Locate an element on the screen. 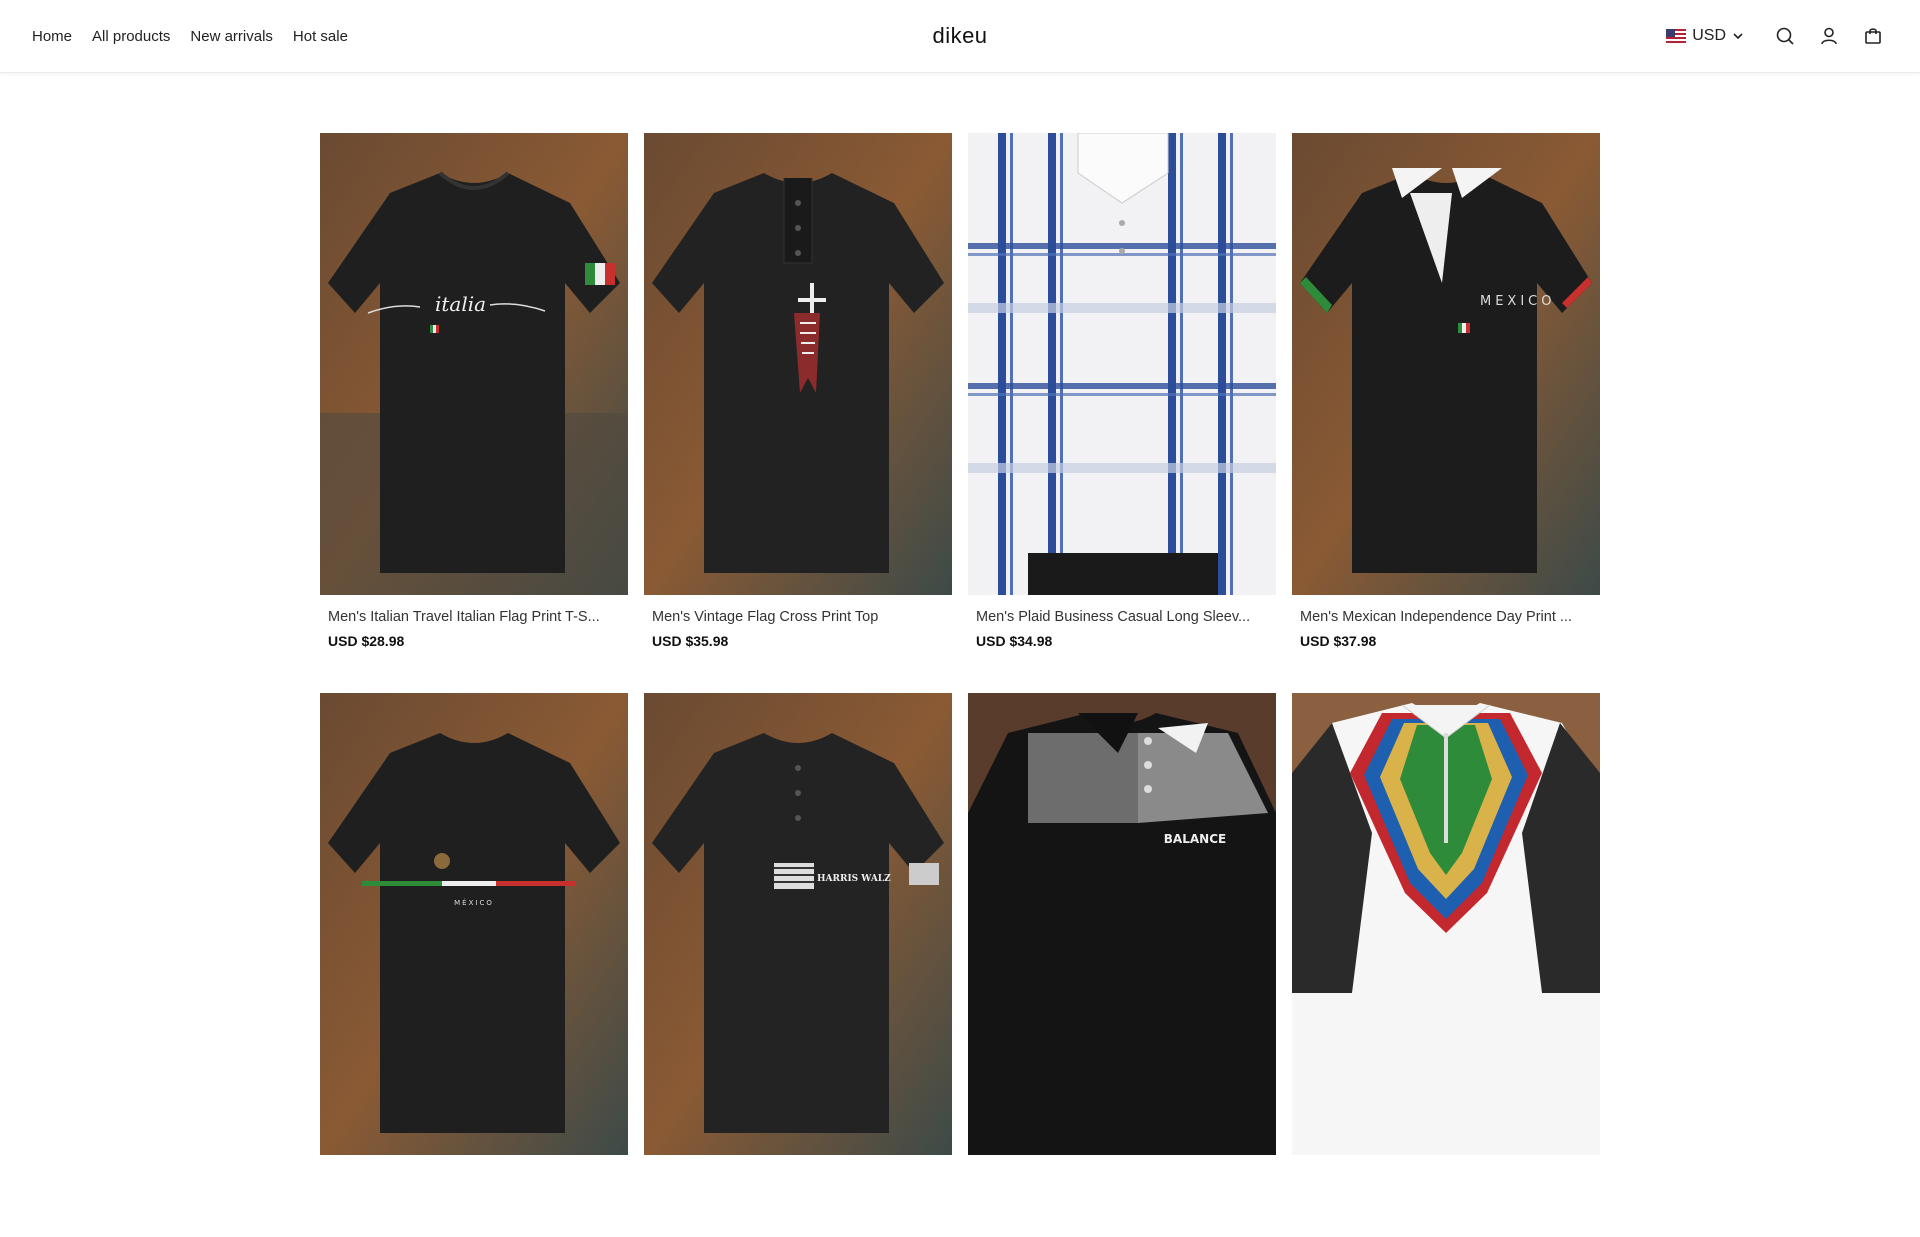 This screenshot has height=1237, width=1920. product-image: MÉXICO is located at coordinates (474, 924).